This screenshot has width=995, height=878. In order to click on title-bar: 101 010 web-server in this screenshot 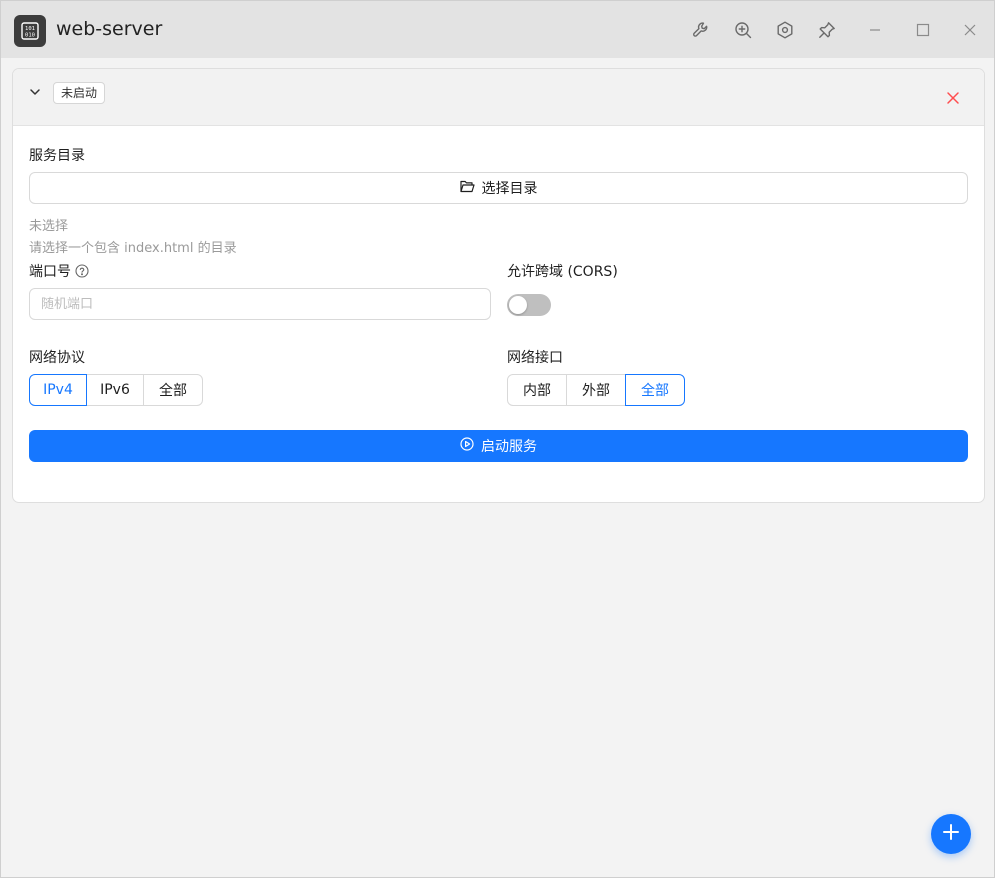, I will do `click(497, 29)`.